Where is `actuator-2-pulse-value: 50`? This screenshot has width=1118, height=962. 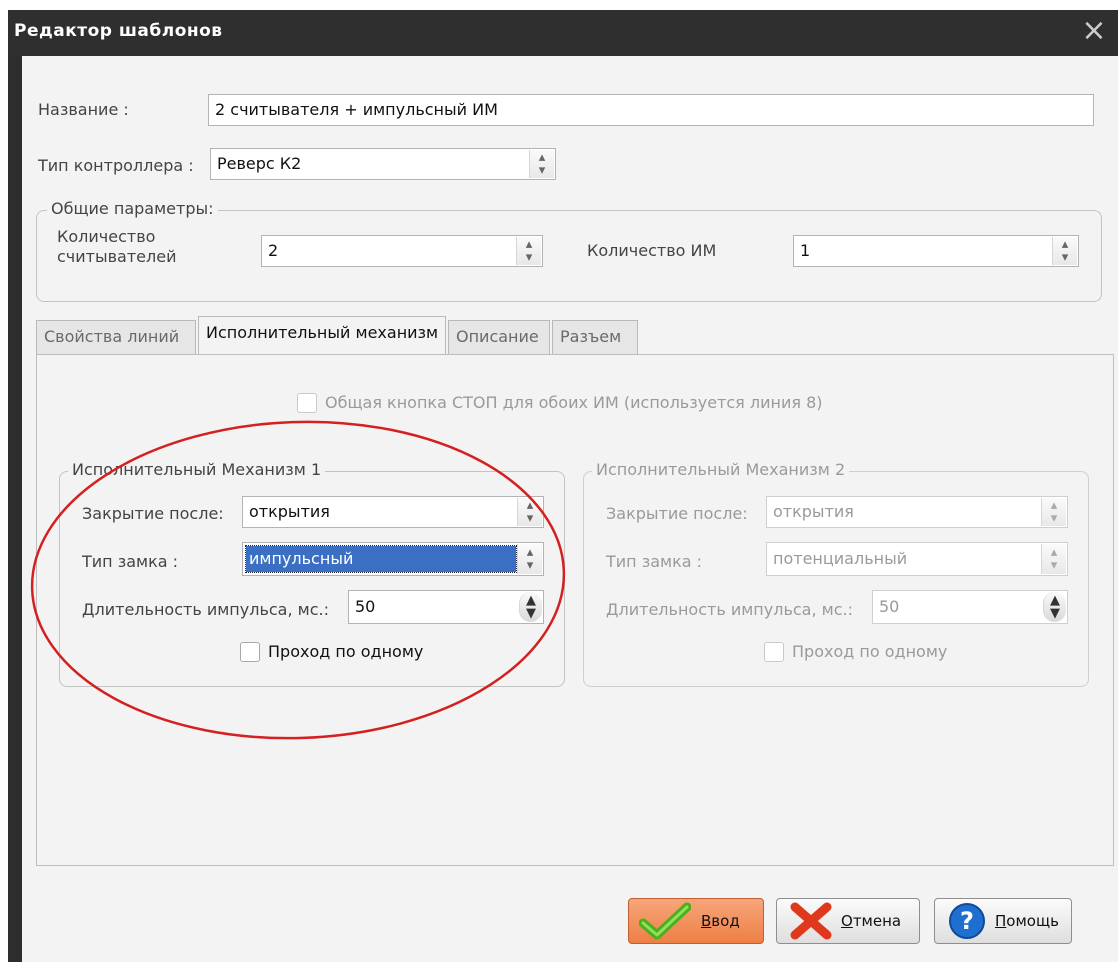 actuator-2-pulse-value: 50 is located at coordinates (889, 606).